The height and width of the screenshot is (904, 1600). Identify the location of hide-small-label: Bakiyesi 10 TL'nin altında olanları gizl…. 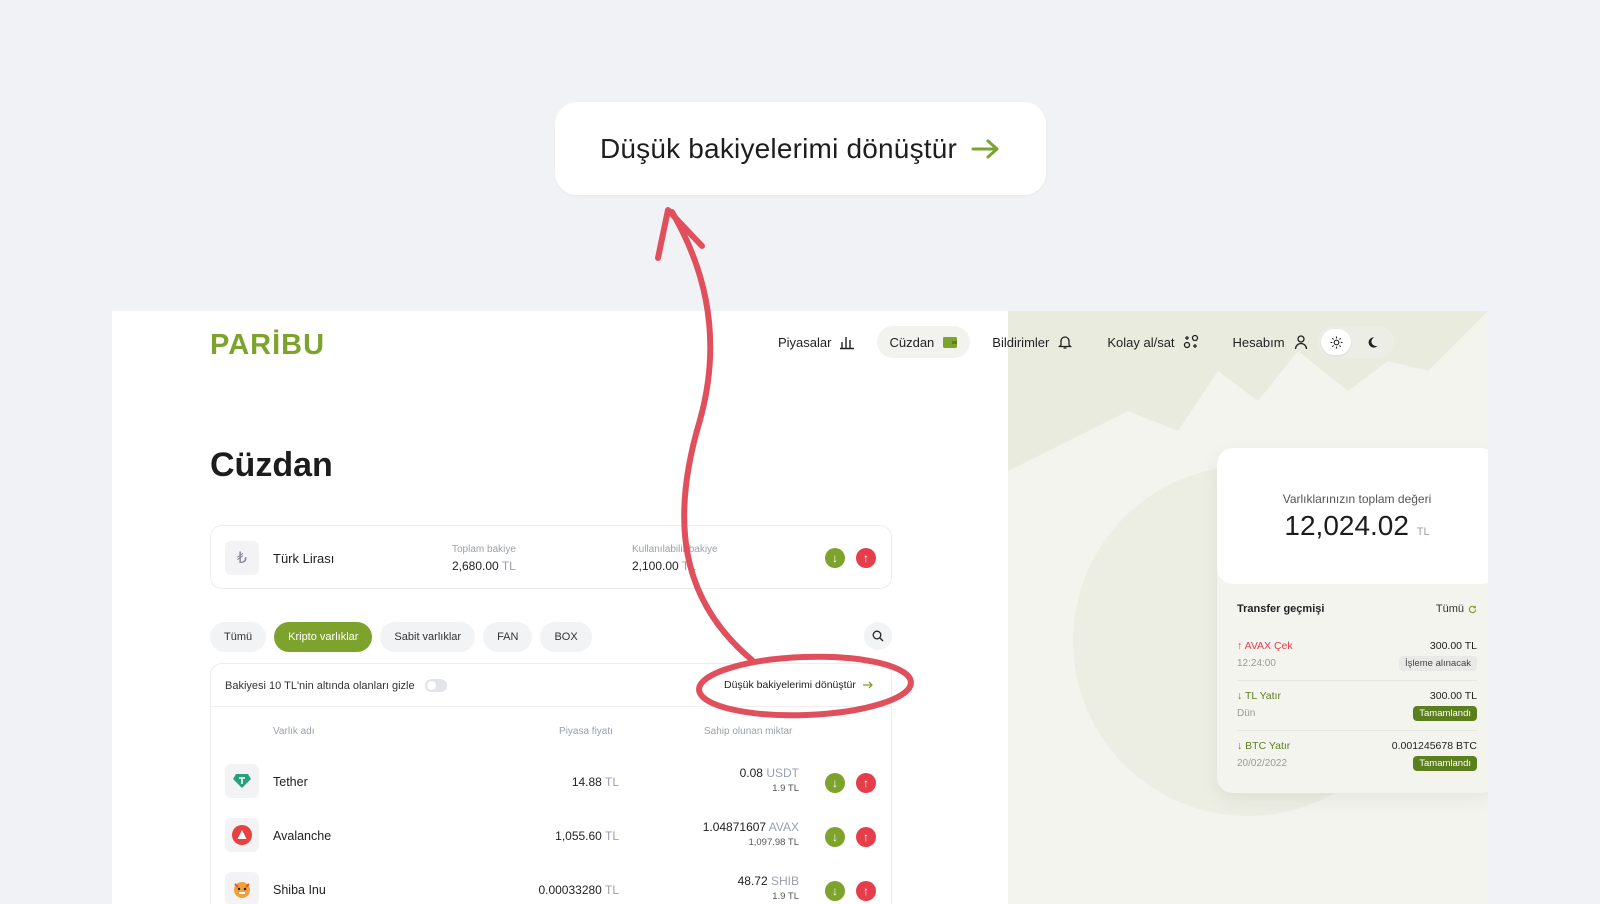
(320, 685).